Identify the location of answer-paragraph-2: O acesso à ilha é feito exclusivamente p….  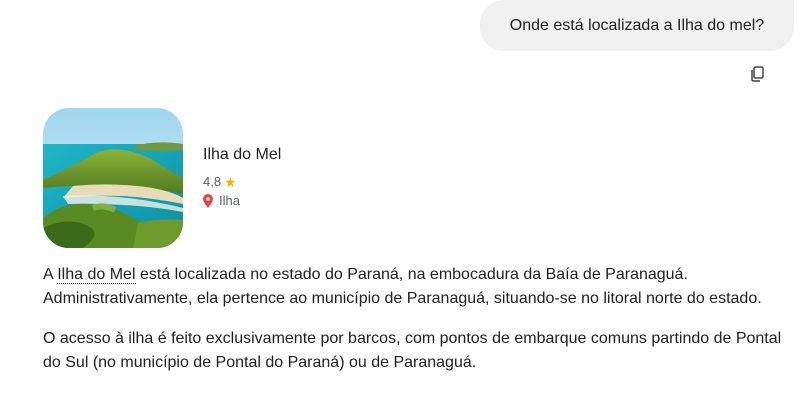
(412, 350).